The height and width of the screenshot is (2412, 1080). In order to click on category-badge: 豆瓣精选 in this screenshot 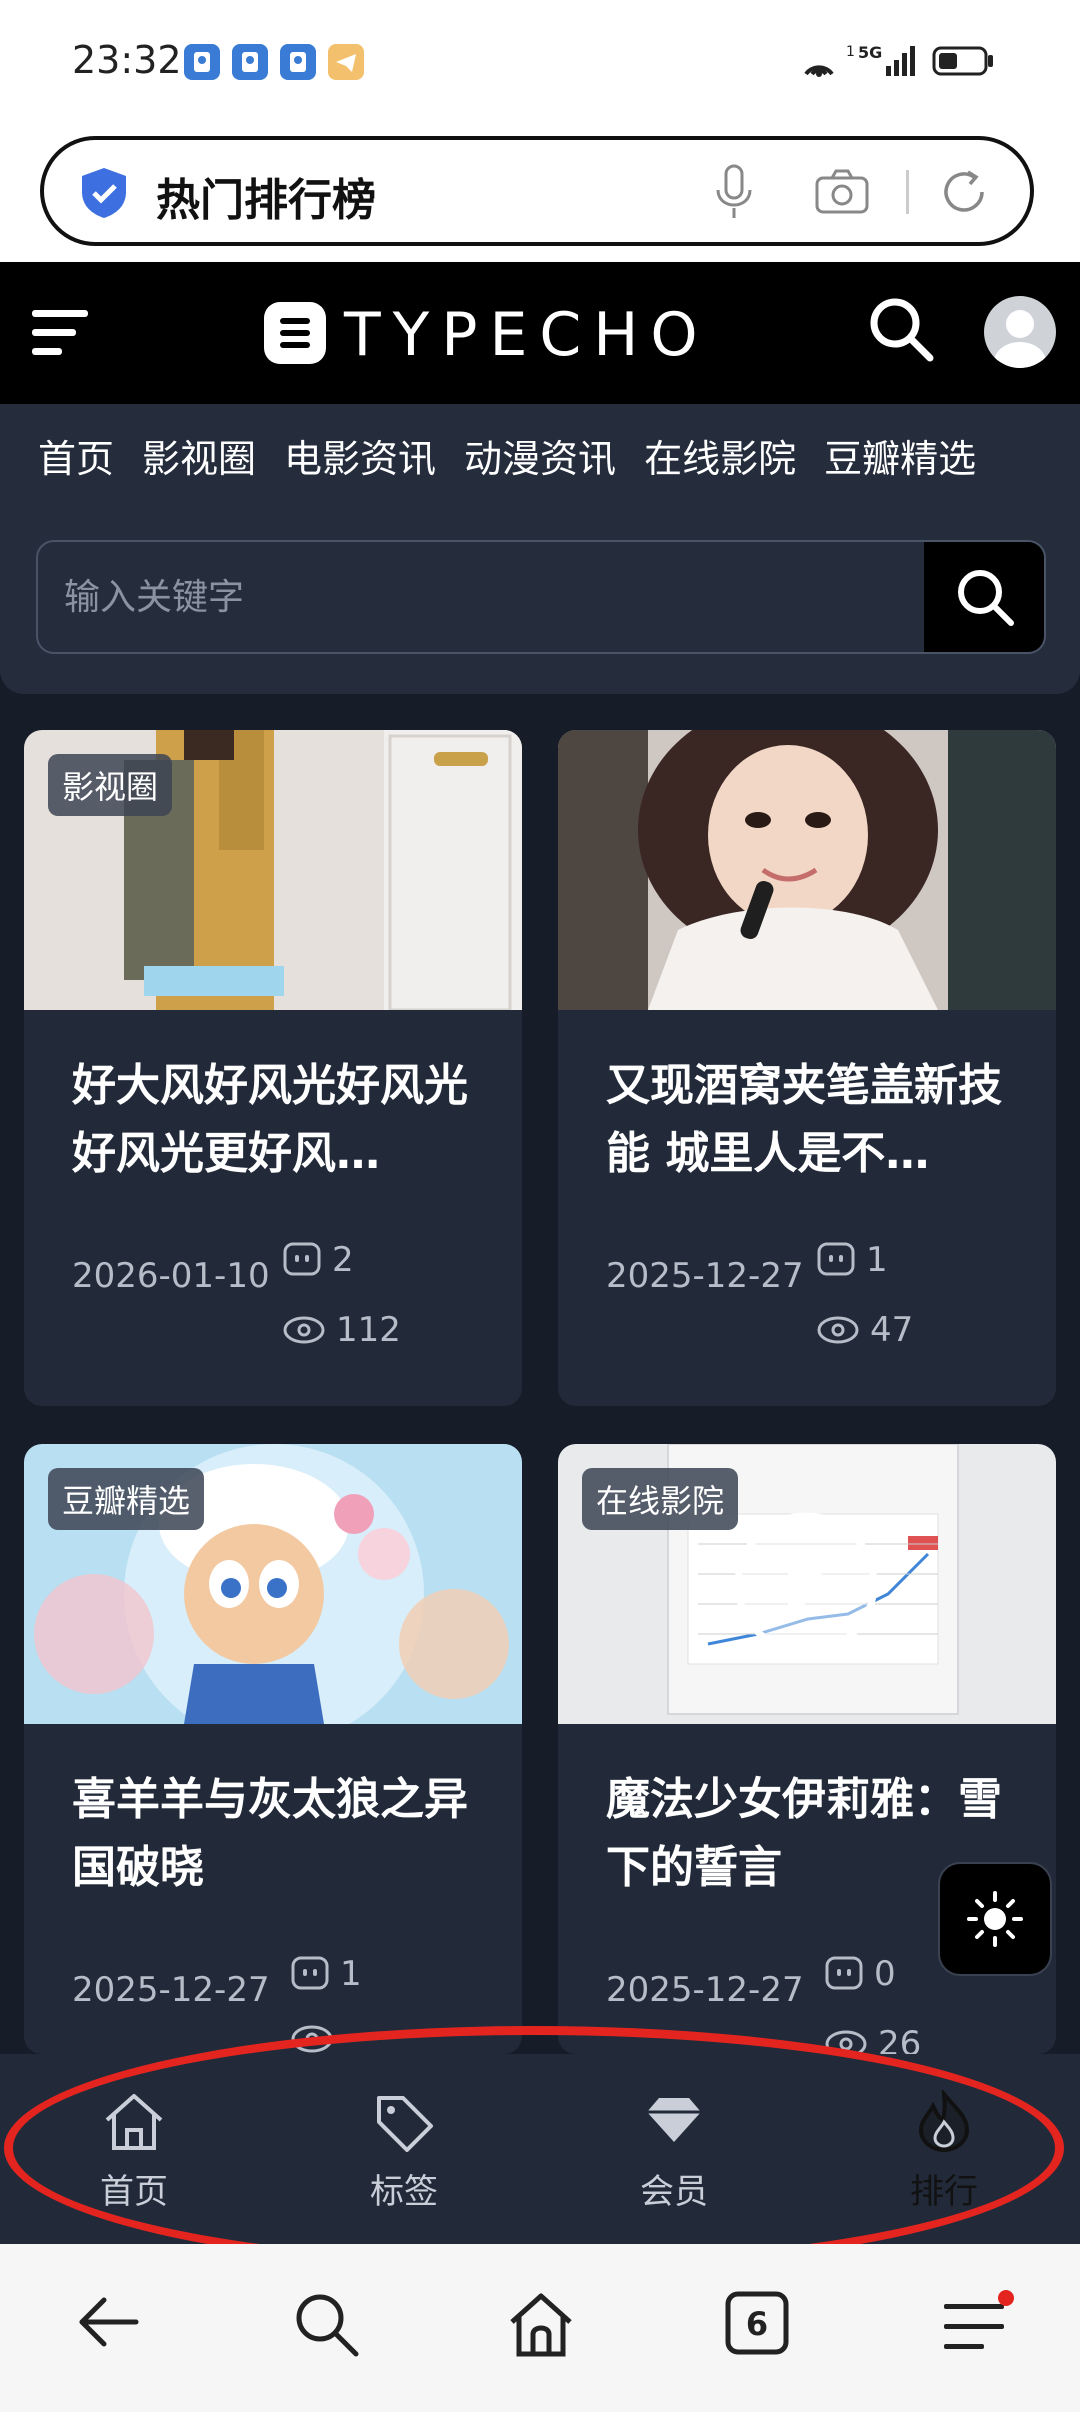, I will do `click(126, 1499)`.